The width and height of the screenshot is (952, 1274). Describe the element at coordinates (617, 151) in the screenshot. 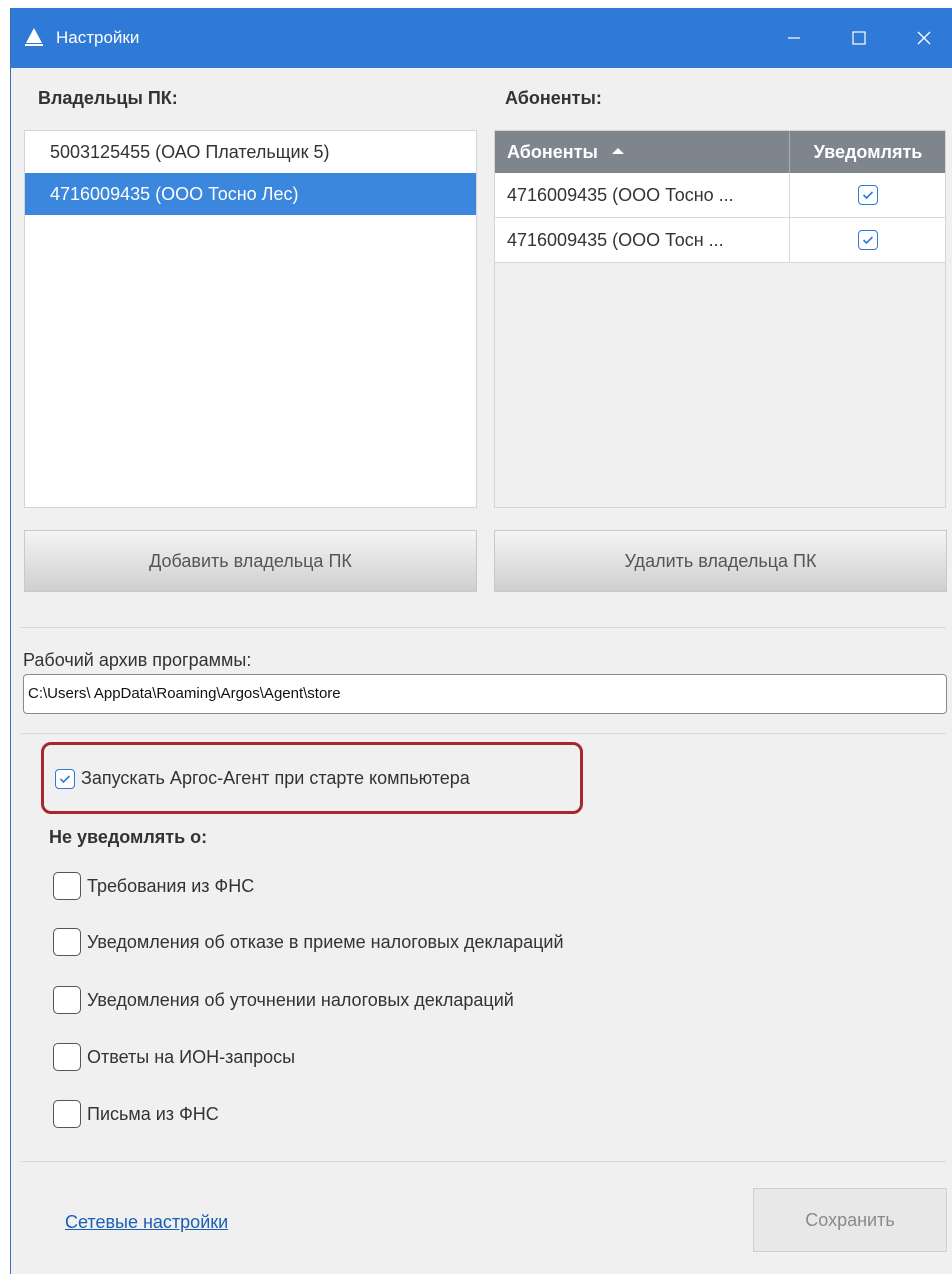

I see `sort-ascending-icon` at that location.